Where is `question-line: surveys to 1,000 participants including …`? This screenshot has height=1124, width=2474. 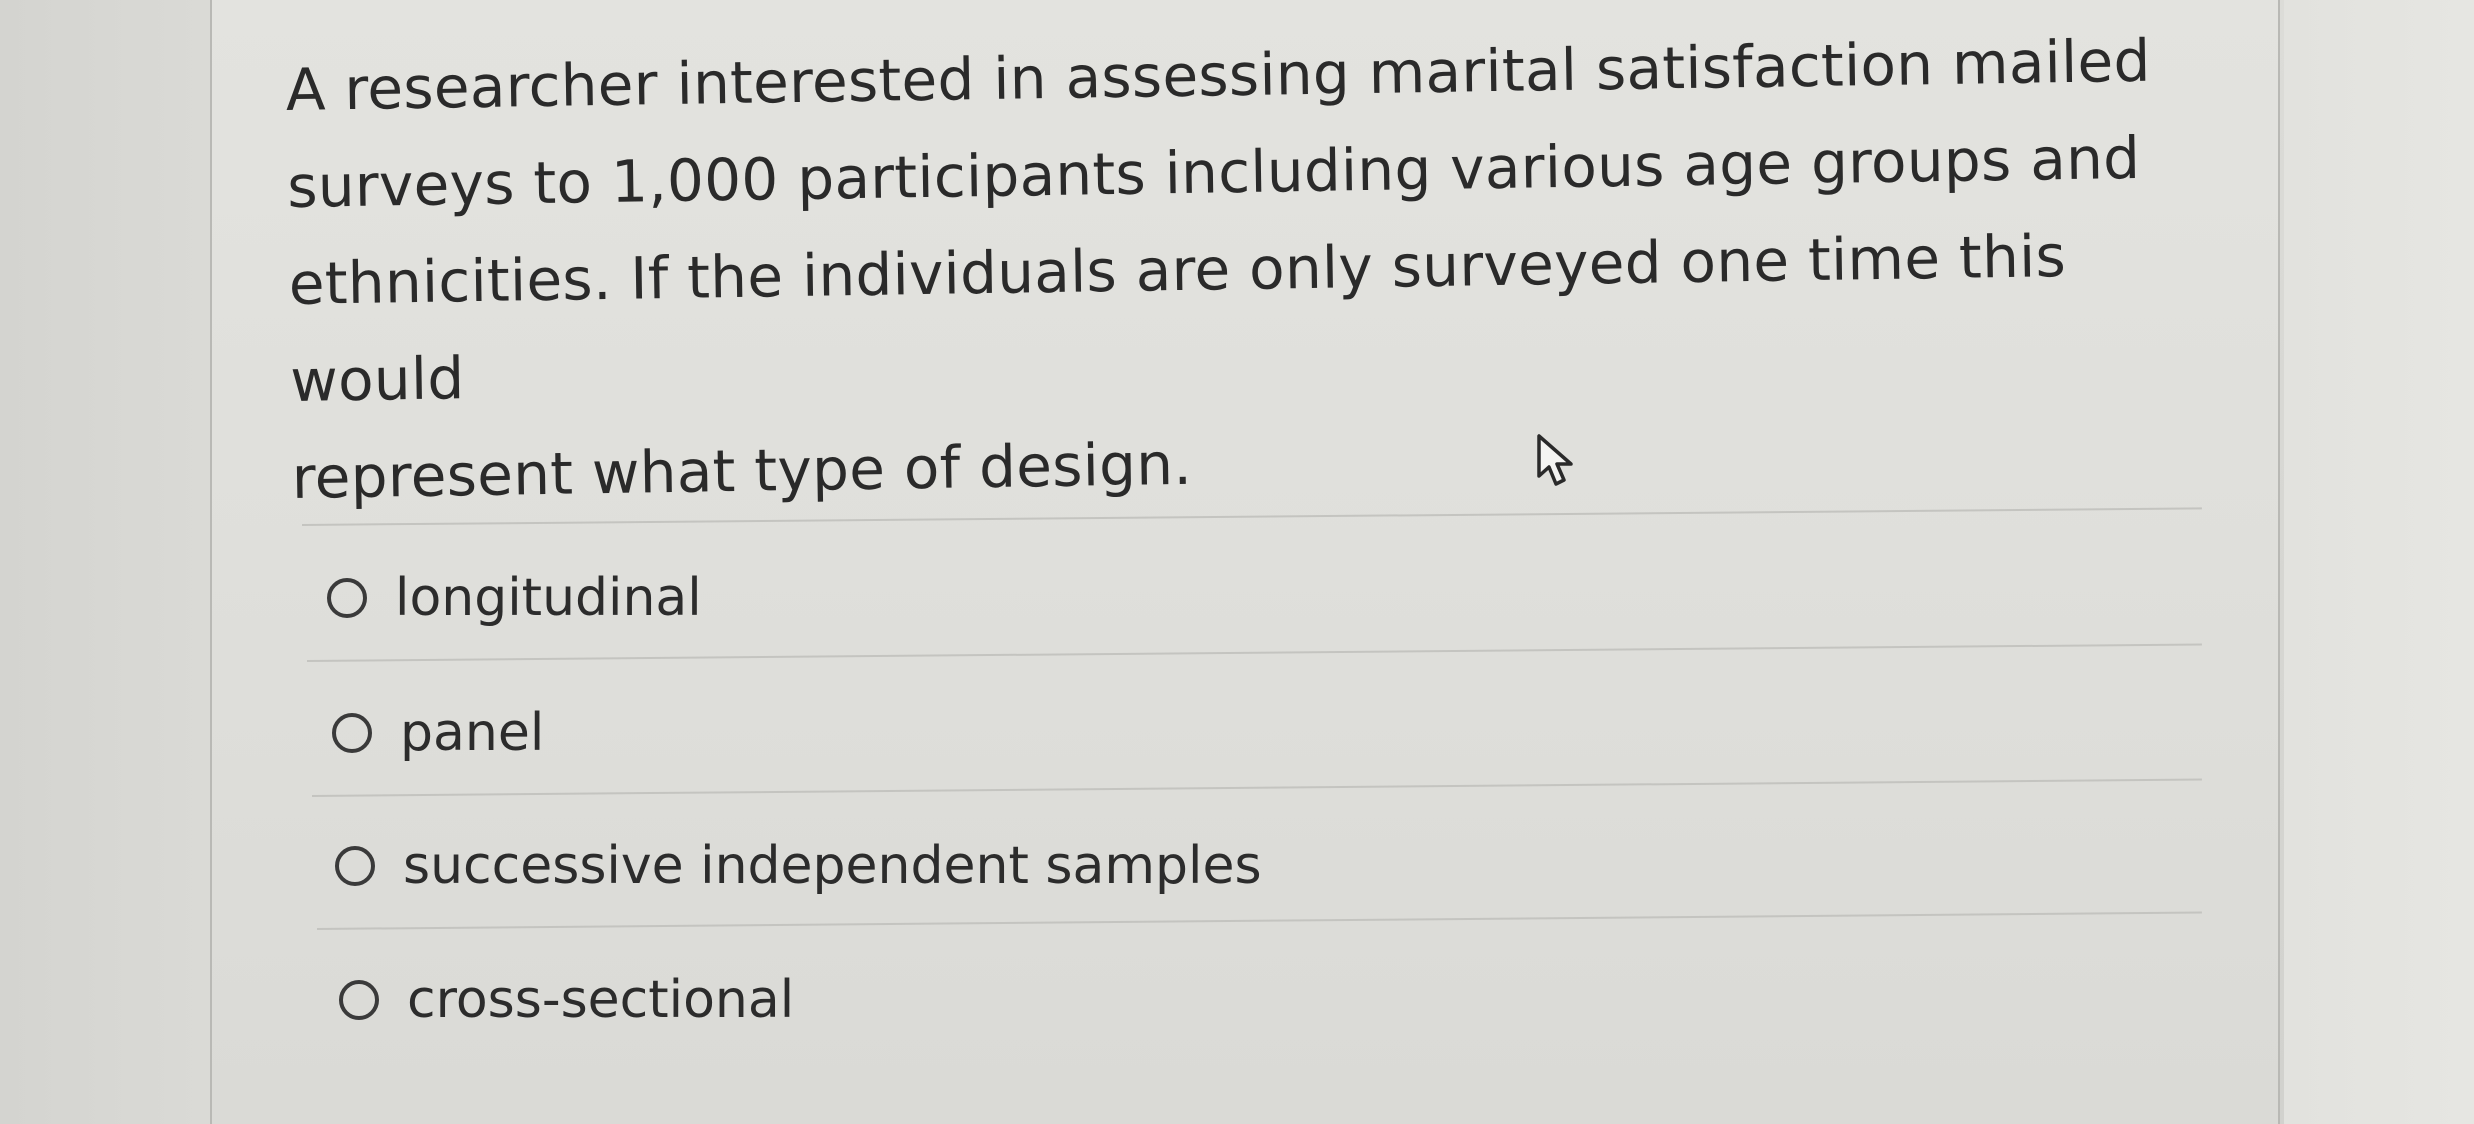 question-line: surveys to 1,000 participants including … is located at coordinates (1213, 172).